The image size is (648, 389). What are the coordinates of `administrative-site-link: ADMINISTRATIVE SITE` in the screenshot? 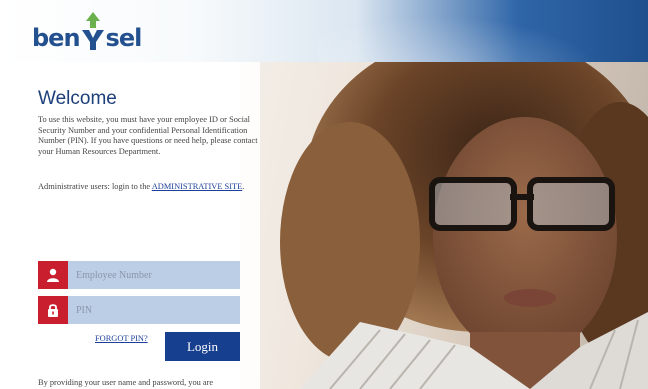 It's located at (197, 186).